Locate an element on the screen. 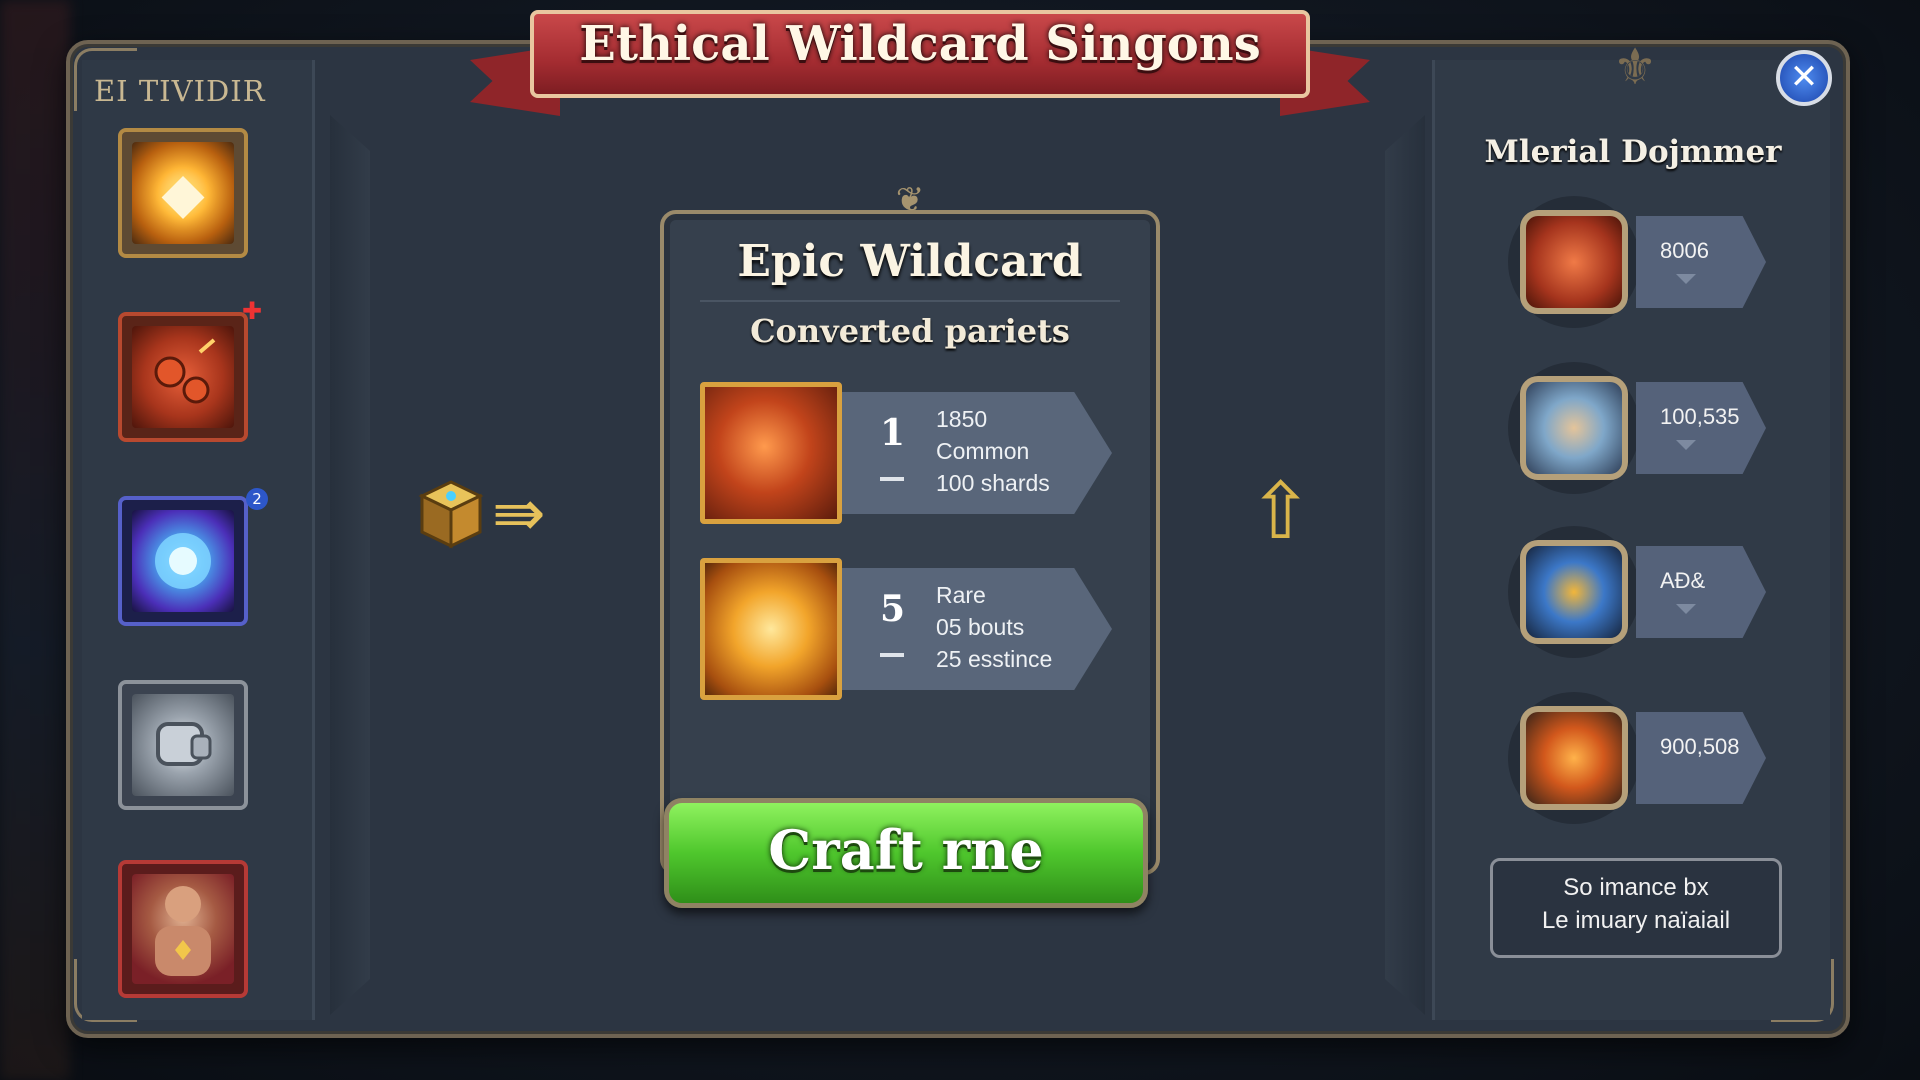  glowing-gem-icon: ◆ is located at coordinates (183, 193).